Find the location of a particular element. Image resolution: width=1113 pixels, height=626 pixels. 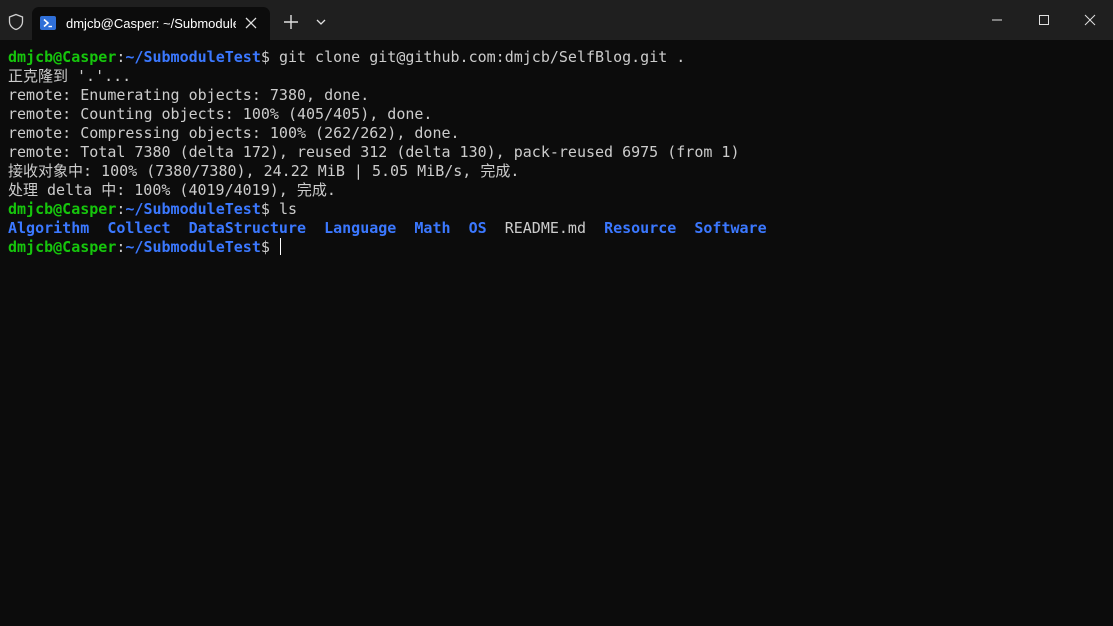

tab-terminal: dmjcb@Casper: ~/Submodule is located at coordinates (151, 23).